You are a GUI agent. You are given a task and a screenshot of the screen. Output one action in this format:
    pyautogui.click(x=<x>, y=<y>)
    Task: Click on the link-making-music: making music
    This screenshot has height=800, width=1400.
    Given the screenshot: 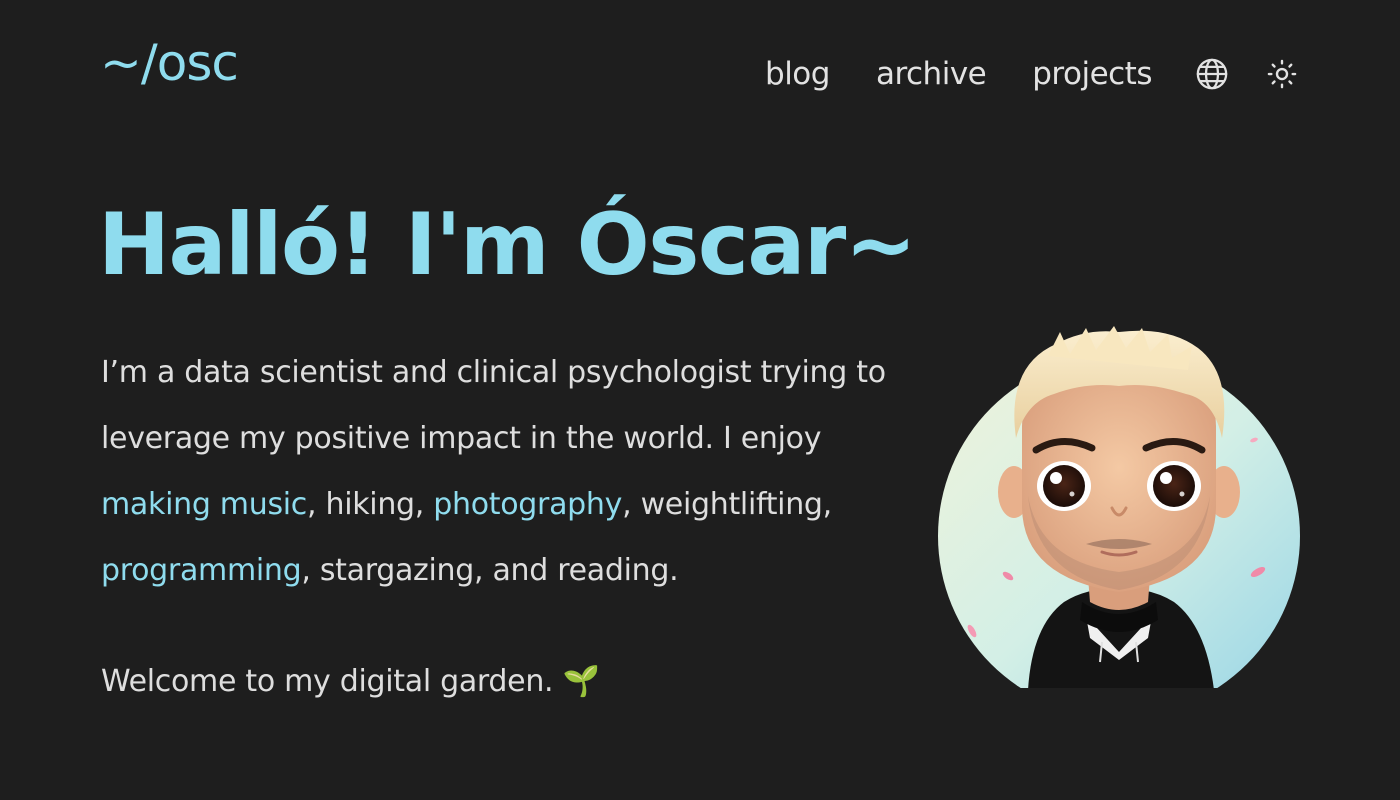 What is the action you would take?
    pyautogui.click(x=204, y=504)
    